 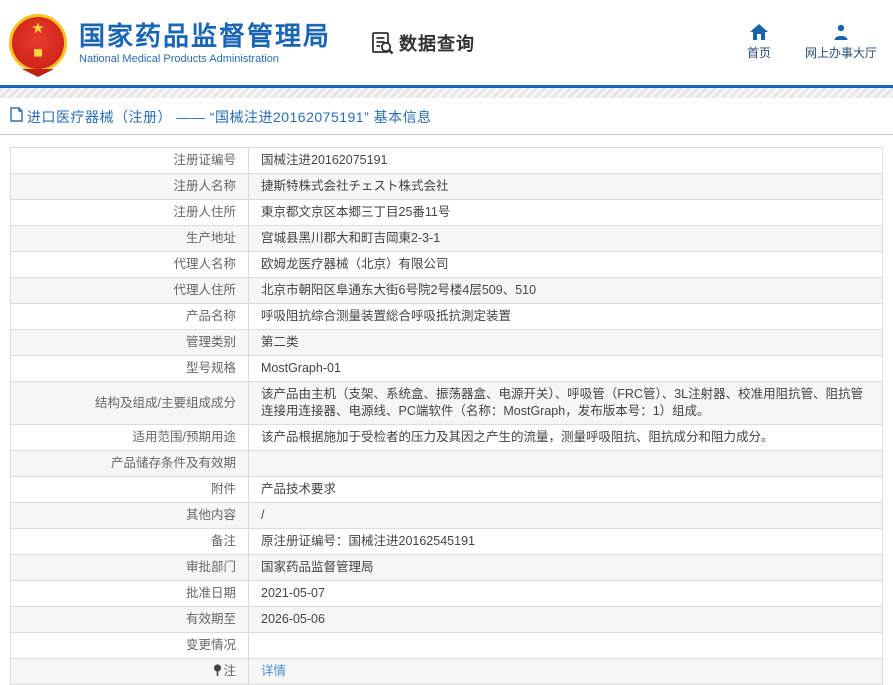 I want to click on data-query-label: 数据查询, so click(x=437, y=43).